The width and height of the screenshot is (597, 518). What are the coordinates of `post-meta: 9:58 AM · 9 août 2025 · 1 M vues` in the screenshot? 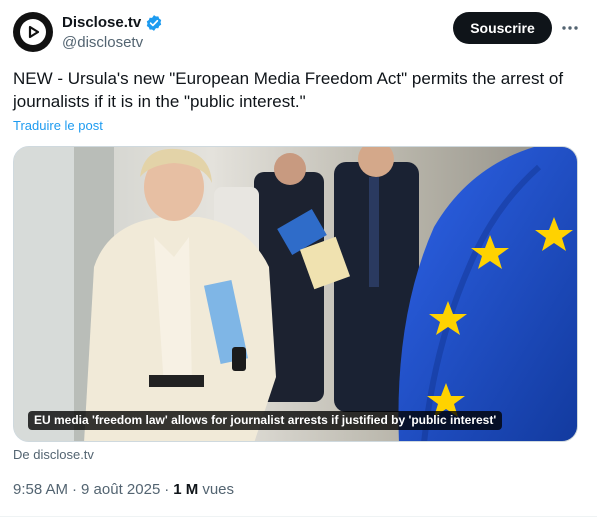 It's located at (123, 489).